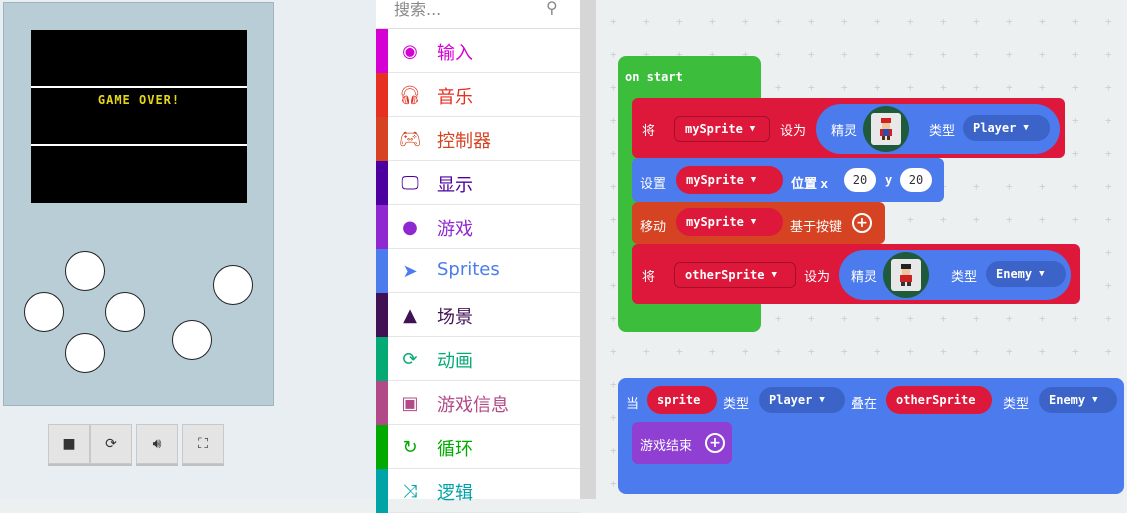  I want to click on set-other-sprite-block: 将 otherSprite ▼ 设为 精灵 类型 Enemy ▼, so click(856, 274).